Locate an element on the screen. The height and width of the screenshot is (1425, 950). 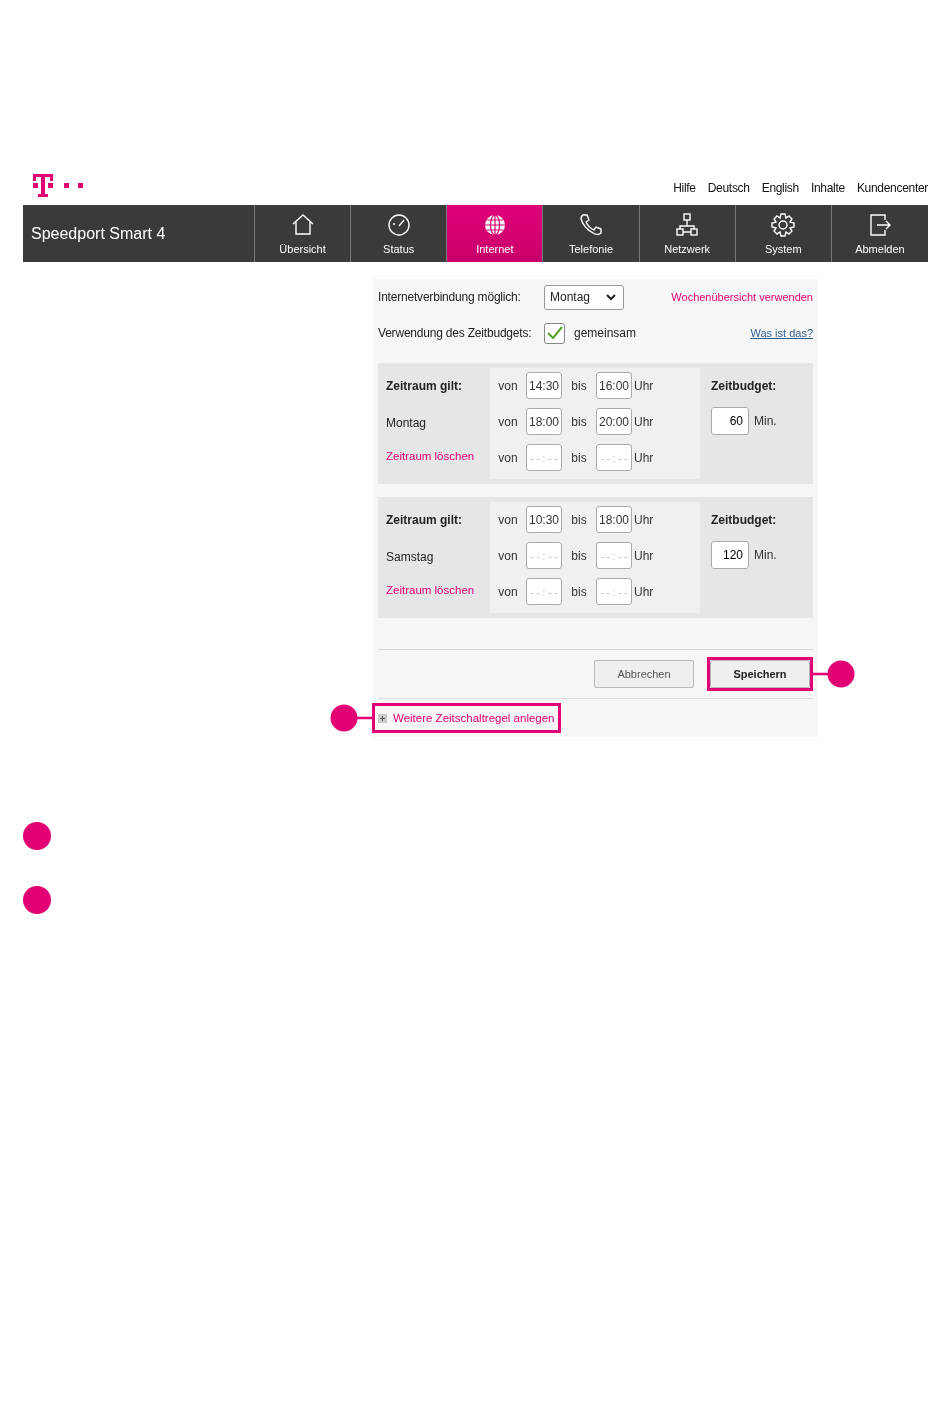
nav-tab: Abmelden is located at coordinates (879, 233).